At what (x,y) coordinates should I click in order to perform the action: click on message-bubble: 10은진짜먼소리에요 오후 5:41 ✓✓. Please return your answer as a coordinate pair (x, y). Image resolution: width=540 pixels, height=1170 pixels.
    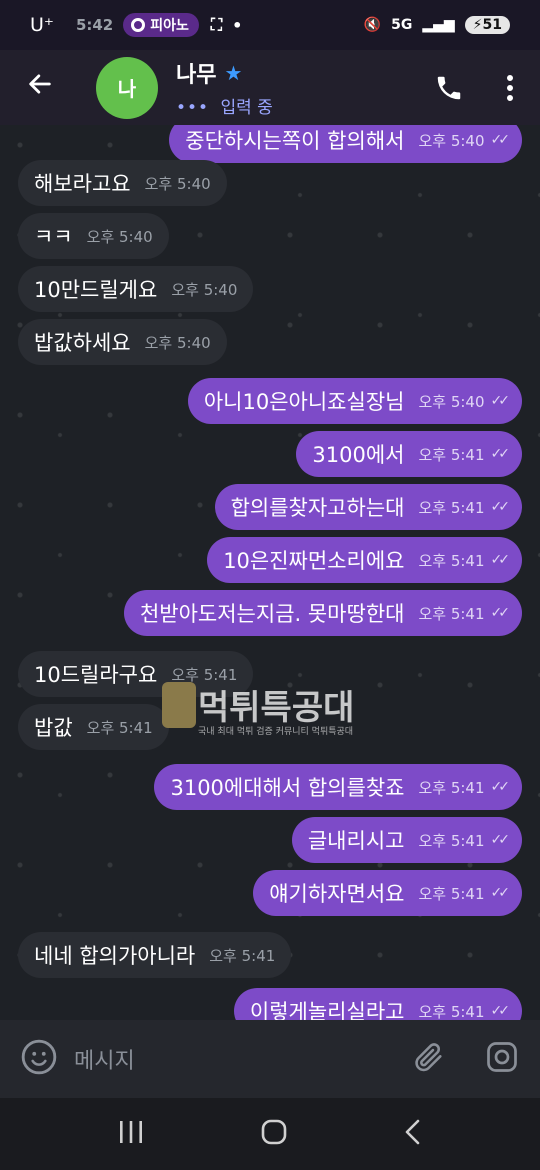
    Looking at the image, I should click on (364, 560).